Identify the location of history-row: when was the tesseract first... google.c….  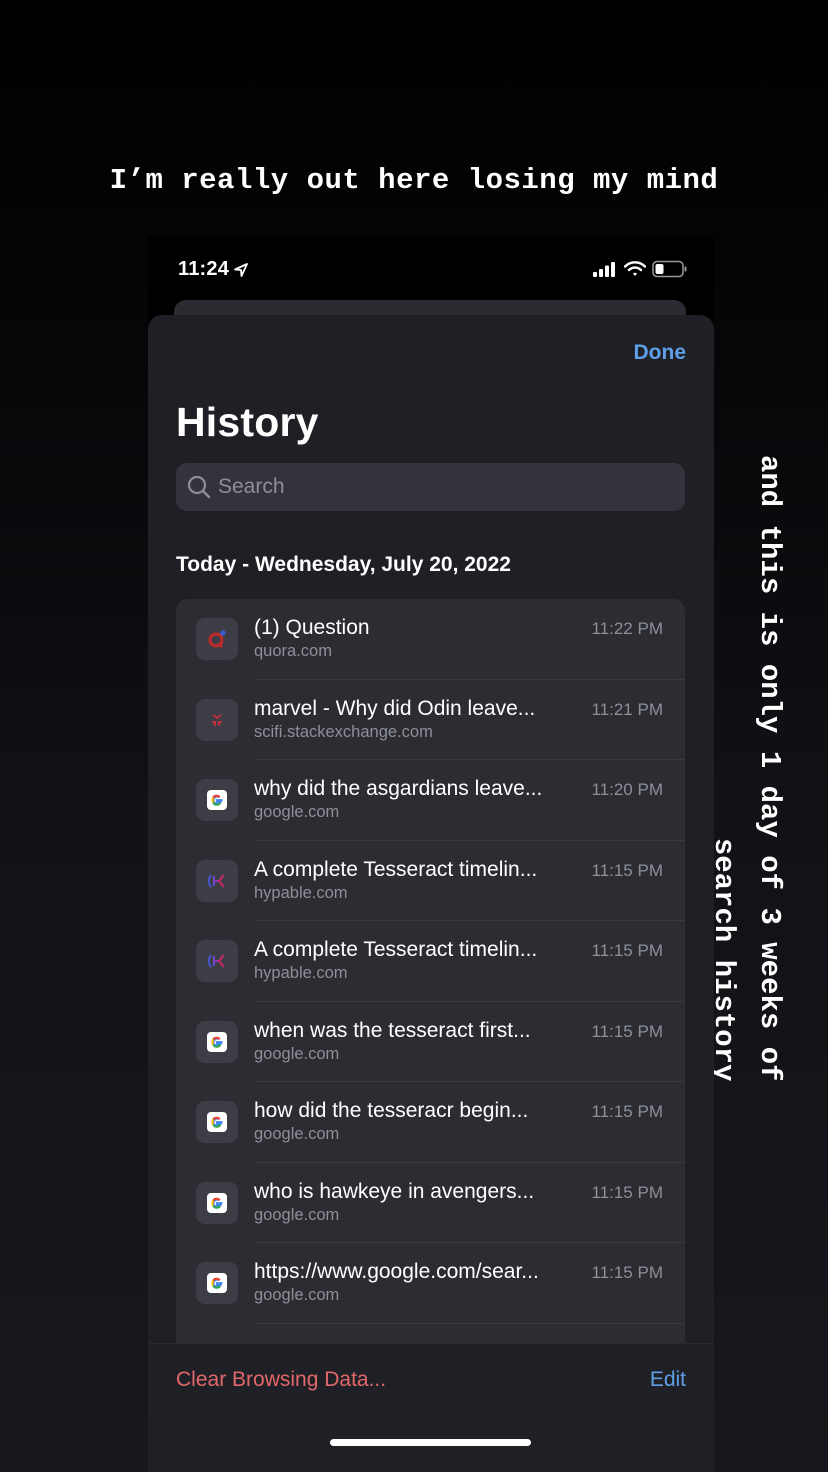
(430, 1042).